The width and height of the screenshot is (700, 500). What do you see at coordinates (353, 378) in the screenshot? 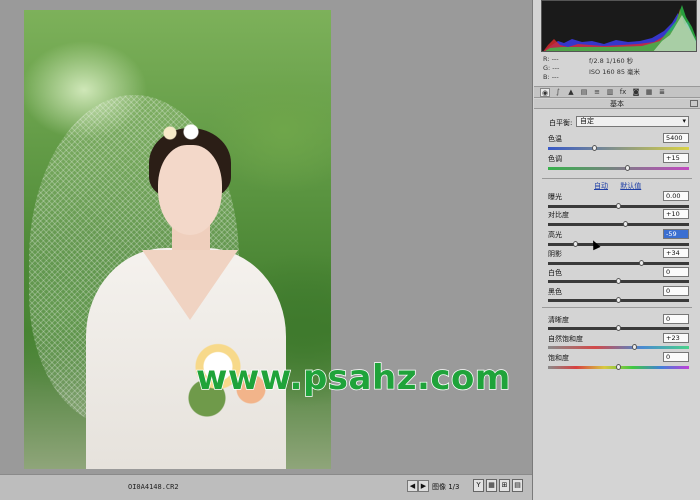
I see `watermark: www.psahz.com` at bounding box center [353, 378].